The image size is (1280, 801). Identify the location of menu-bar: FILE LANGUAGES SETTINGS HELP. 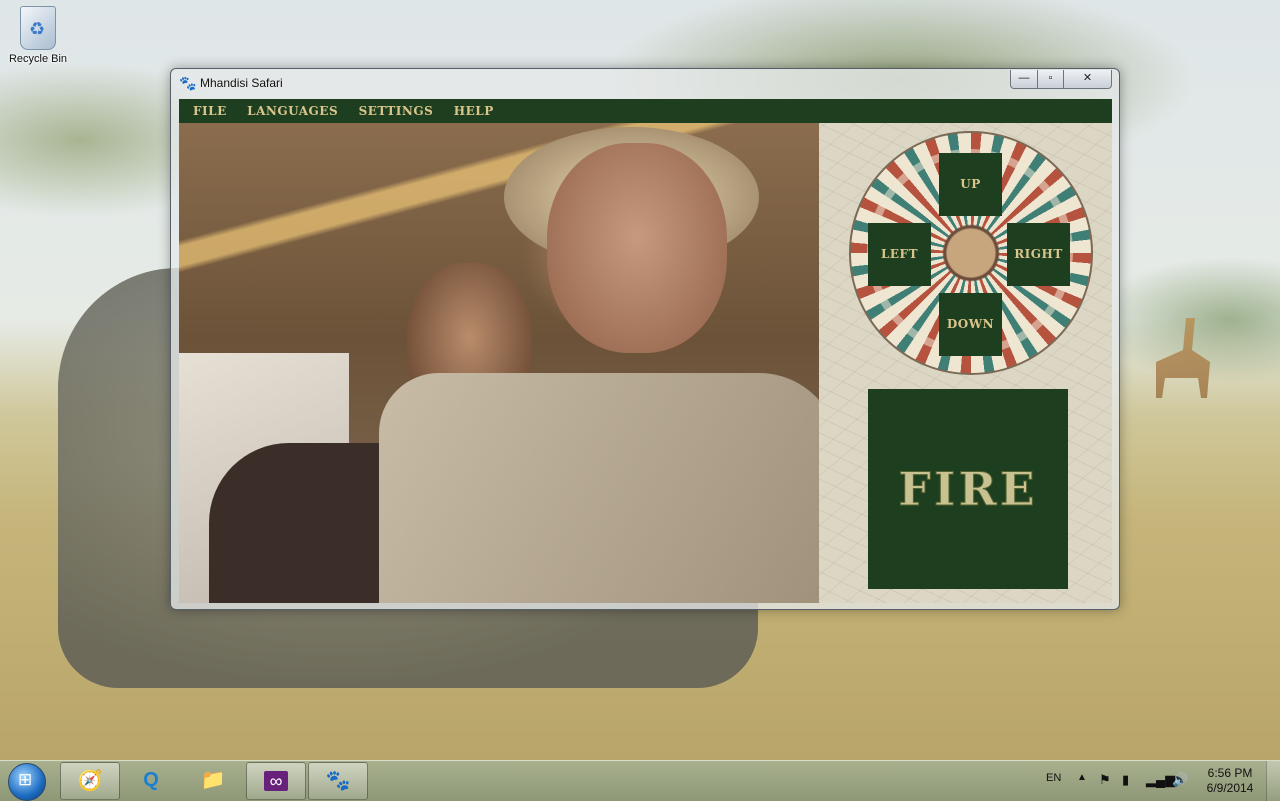
(645, 111).